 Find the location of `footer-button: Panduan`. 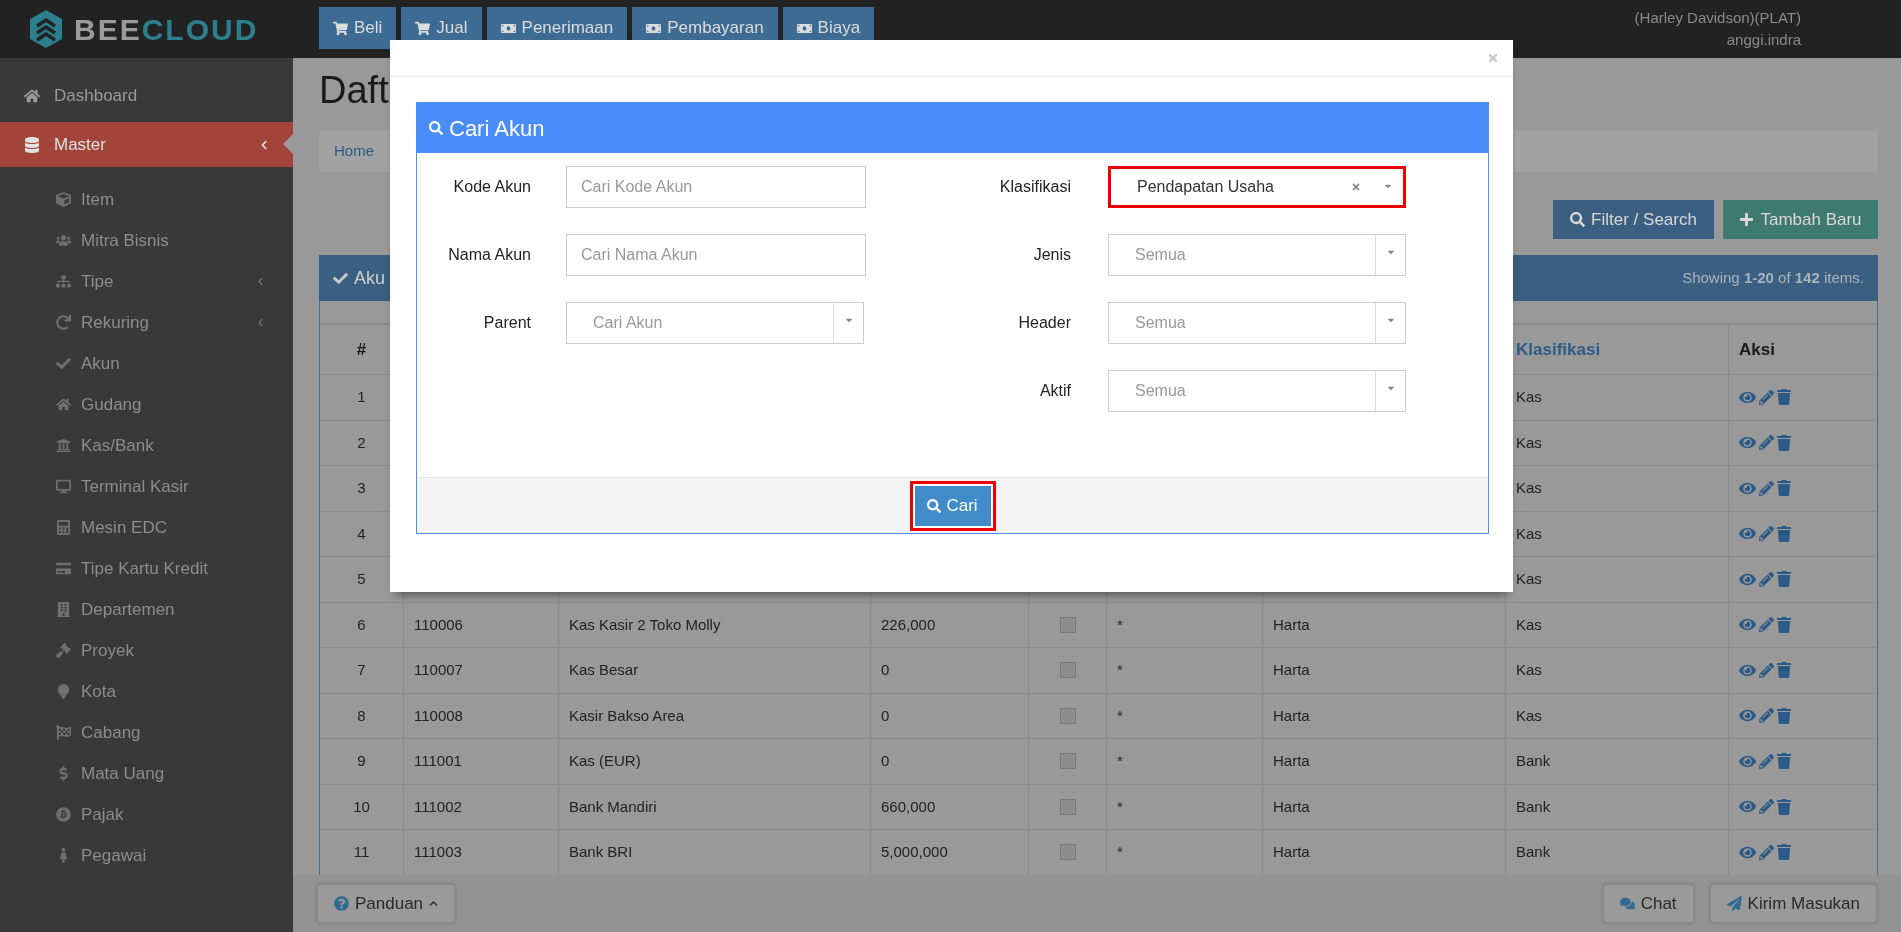

footer-button: Panduan is located at coordinates (386, 903).